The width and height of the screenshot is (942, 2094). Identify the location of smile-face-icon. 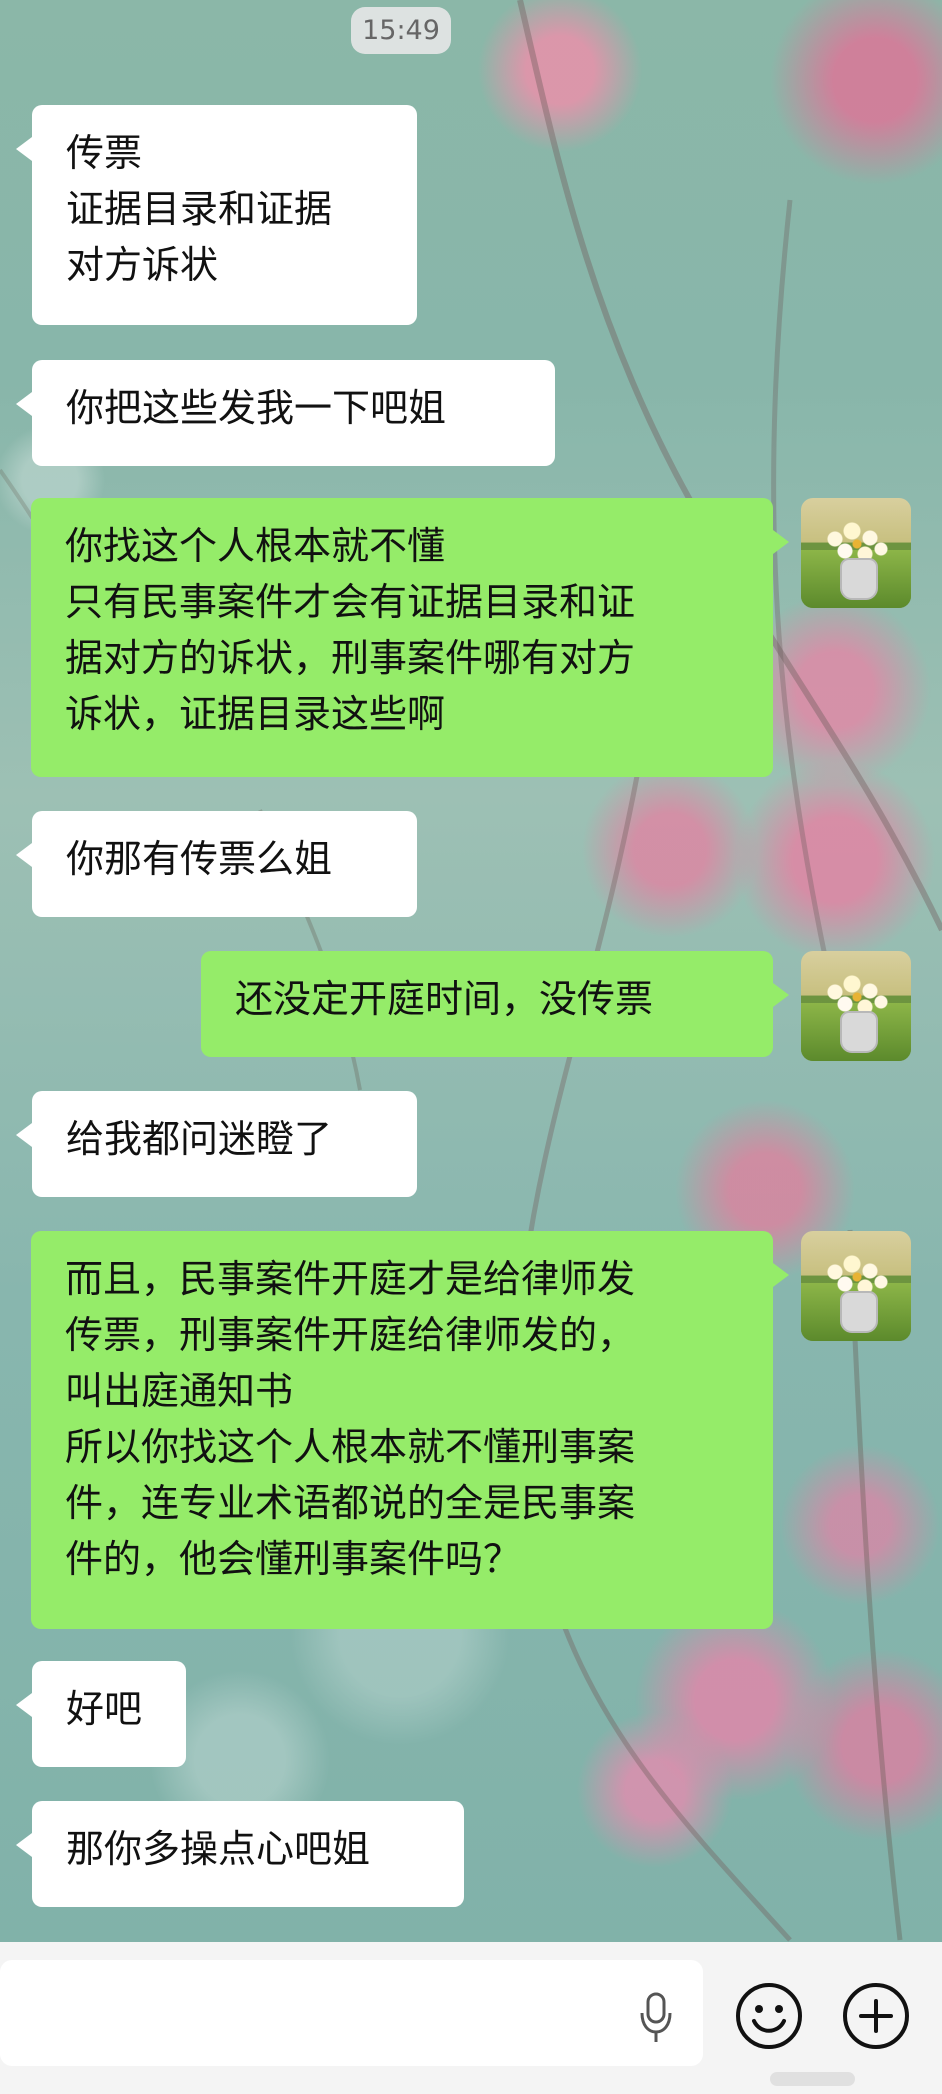
(769, 2016).